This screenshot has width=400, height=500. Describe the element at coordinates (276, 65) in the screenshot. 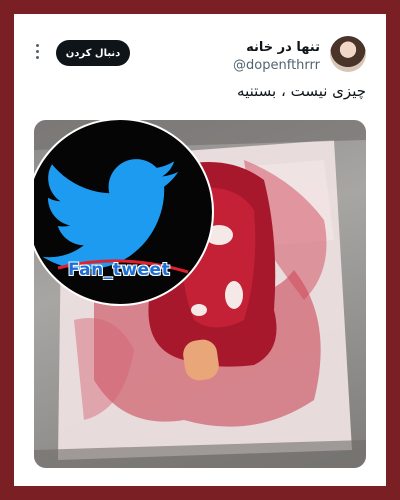

I see `user-handle: @dopenfthrrr` at that location.